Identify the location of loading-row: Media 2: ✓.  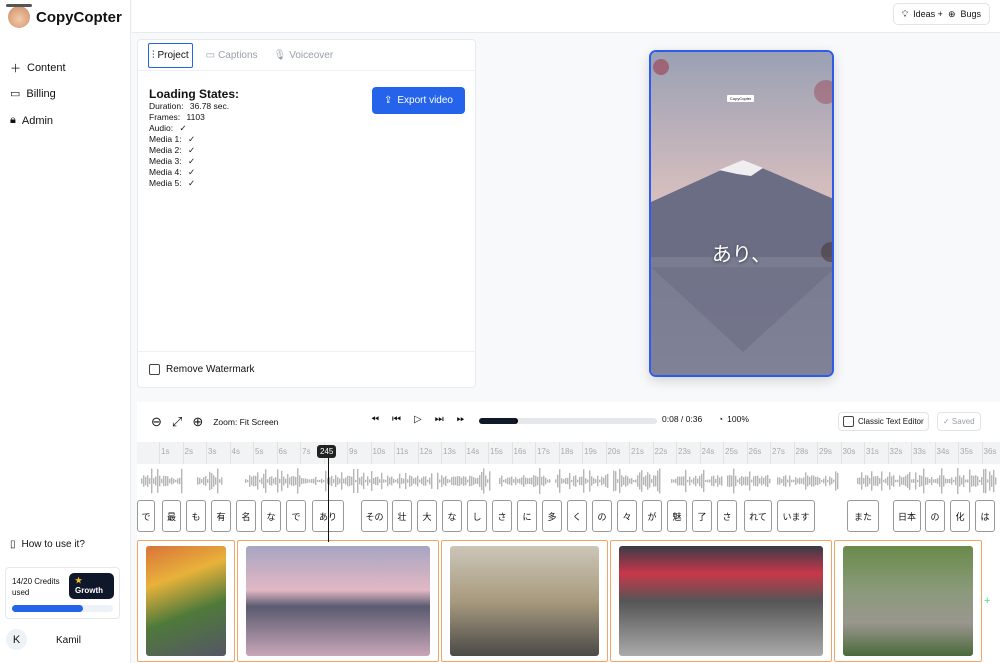
(172, 150).